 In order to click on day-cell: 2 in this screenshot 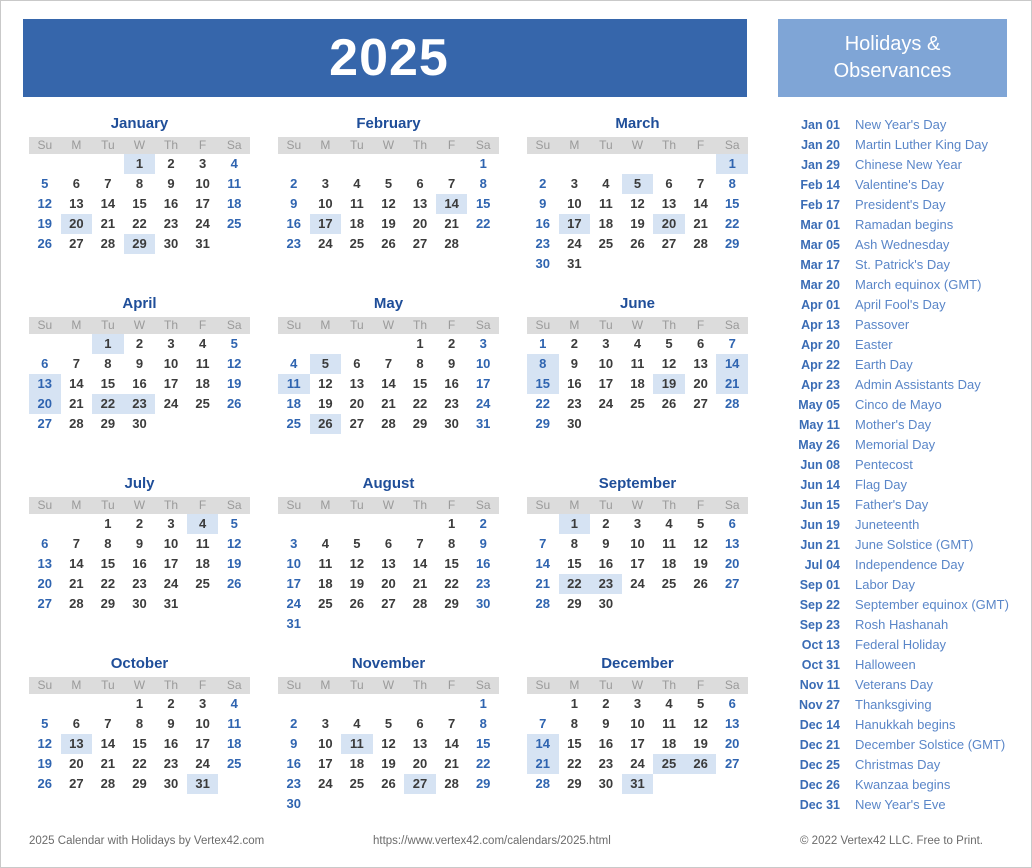, I will do `click(171, 164)`.